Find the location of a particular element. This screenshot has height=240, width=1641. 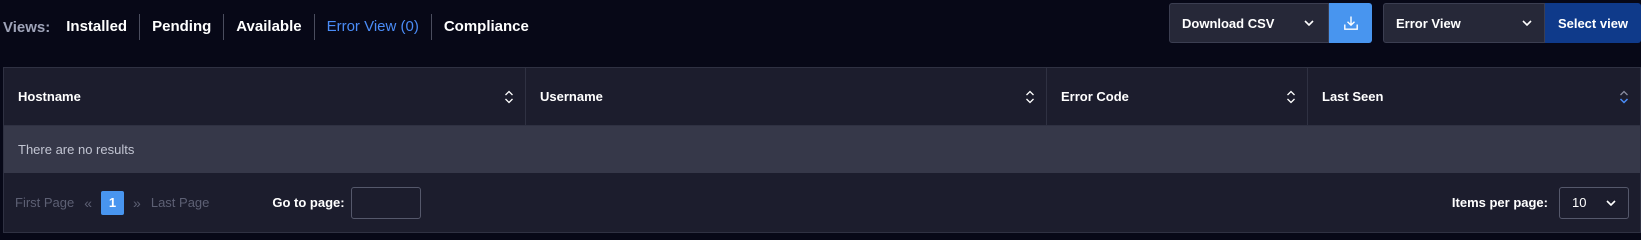

column-header-error-code: Error Code is located at coordinates (1177, 96).